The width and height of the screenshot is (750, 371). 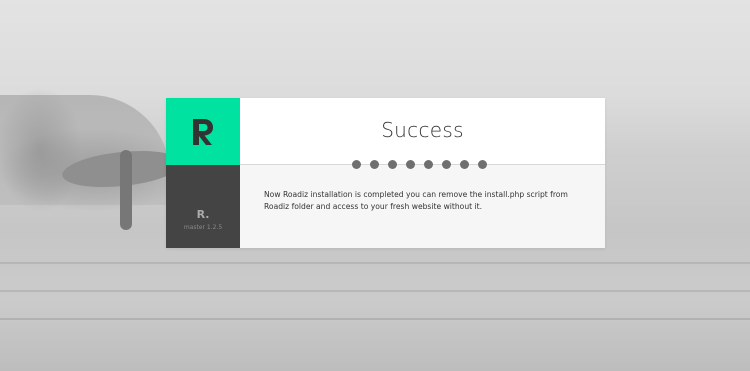 I want to click on brand-tile, so click(x=203, y=131).